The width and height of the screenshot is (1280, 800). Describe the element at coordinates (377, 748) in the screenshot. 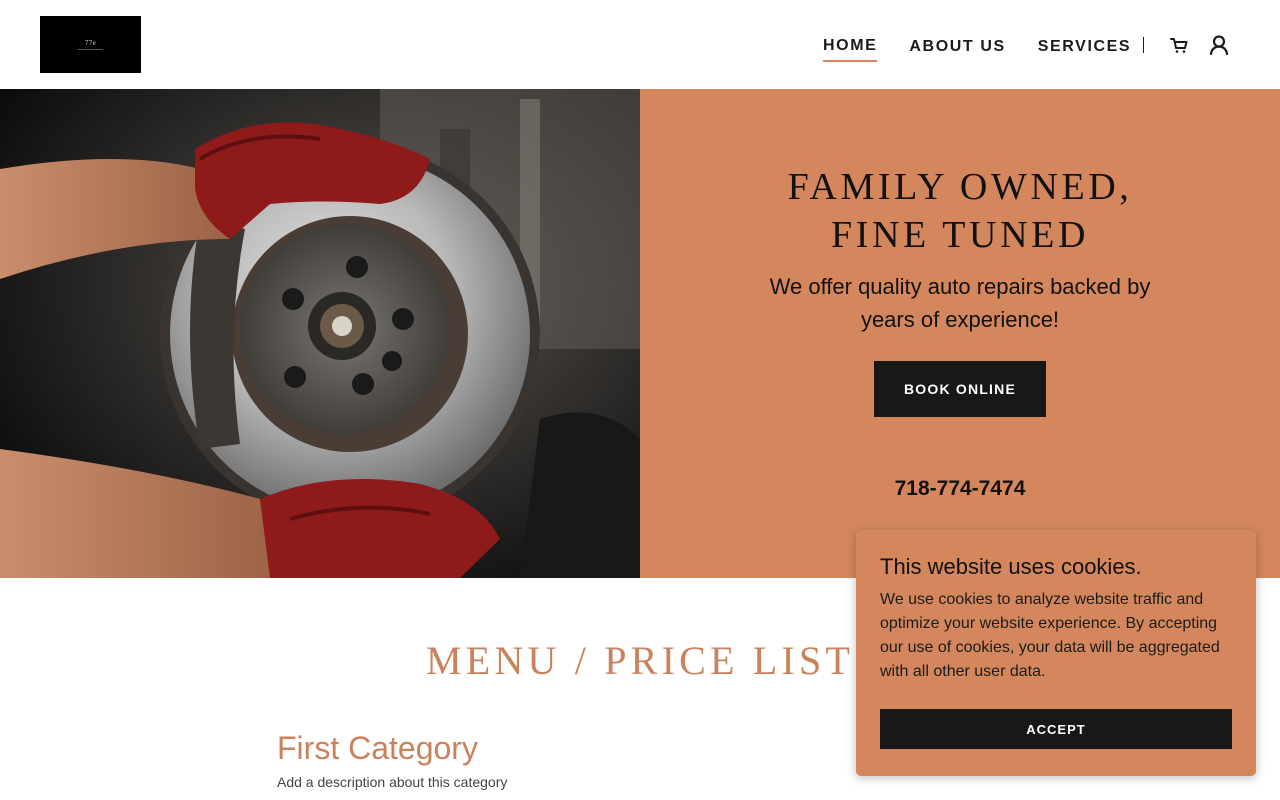

I see `category-title: First Category` at that location.